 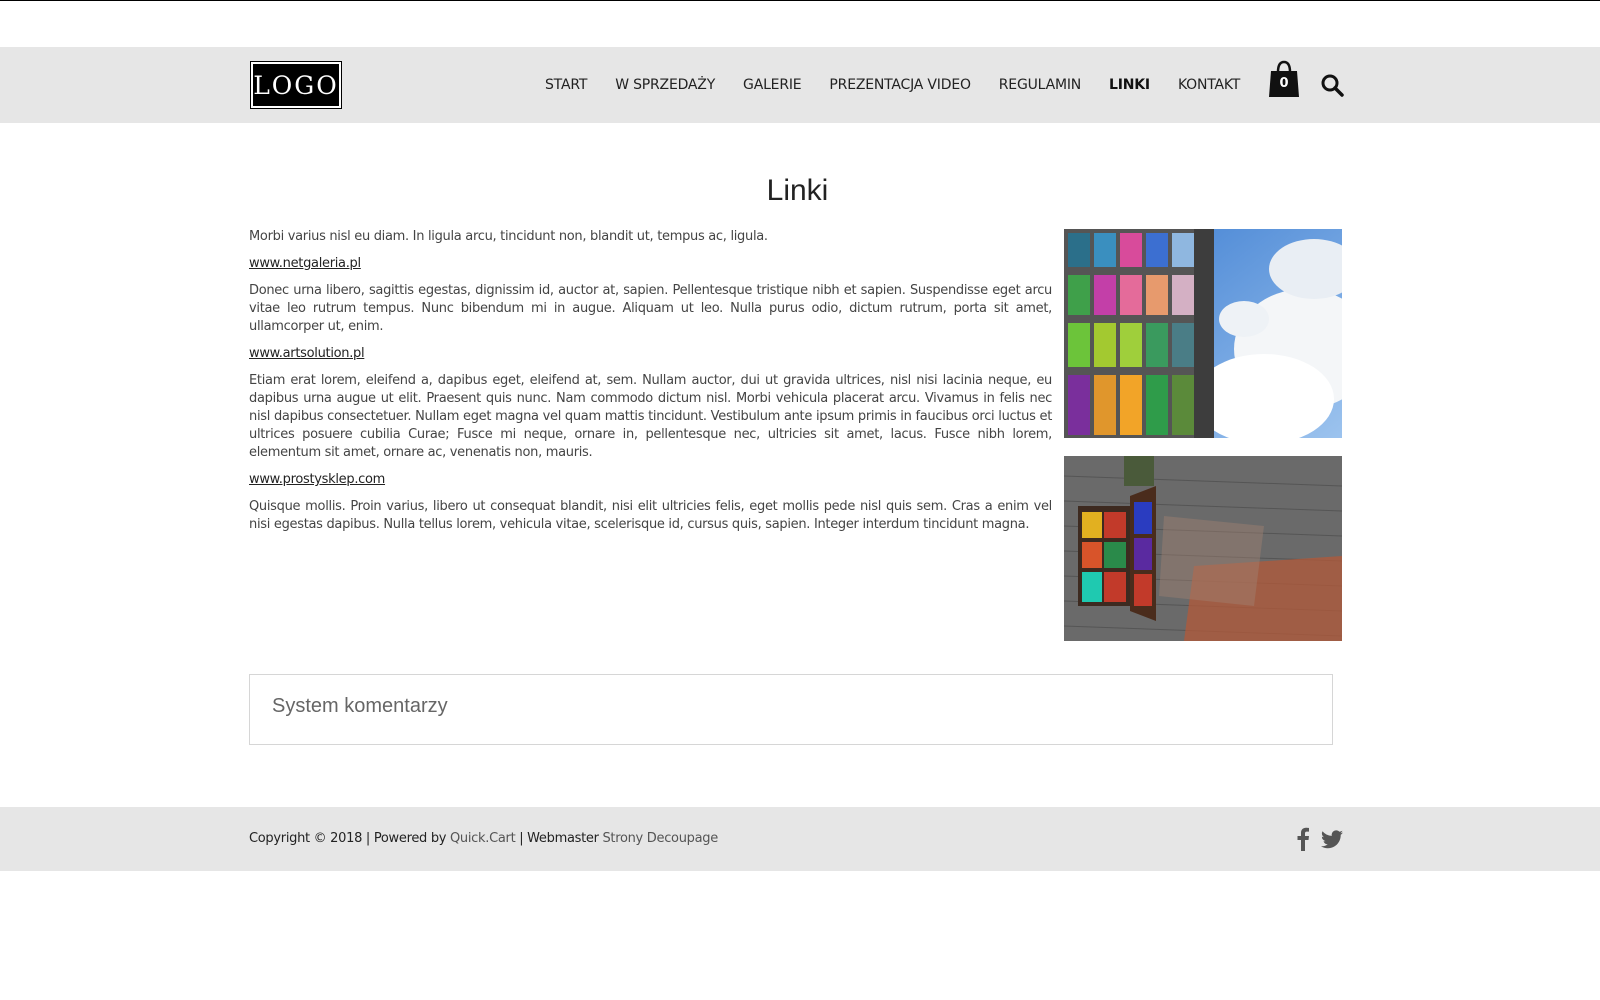 I want to click on twitter-icon, so click(x=1332, y=839).